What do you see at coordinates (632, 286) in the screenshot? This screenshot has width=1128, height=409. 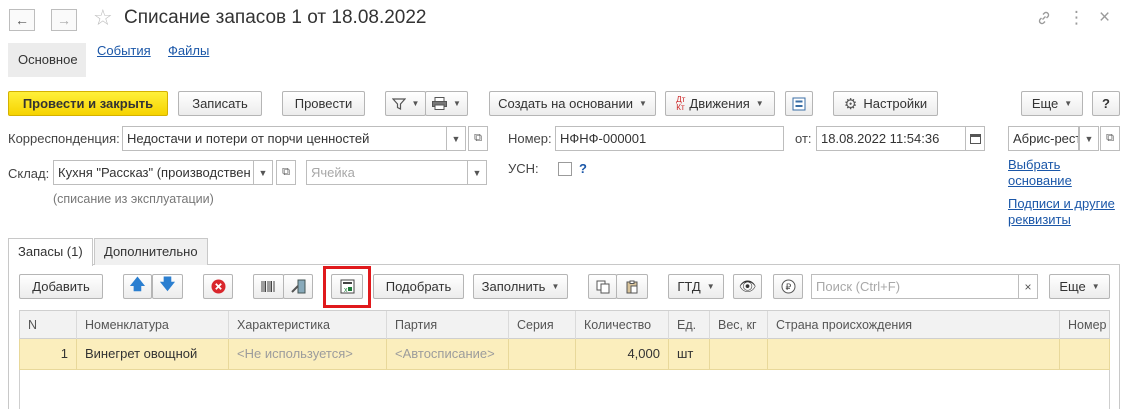 I see `paste-button` at bounding box center [632, 286].